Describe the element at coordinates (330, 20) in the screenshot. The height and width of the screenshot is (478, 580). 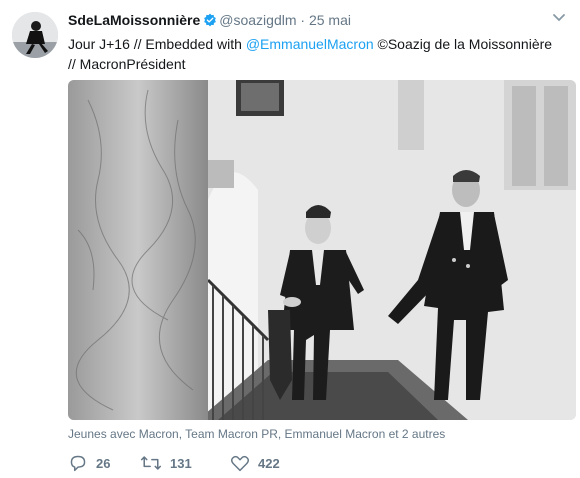
I see `tweet-timestamp: 25 mai` at that location.